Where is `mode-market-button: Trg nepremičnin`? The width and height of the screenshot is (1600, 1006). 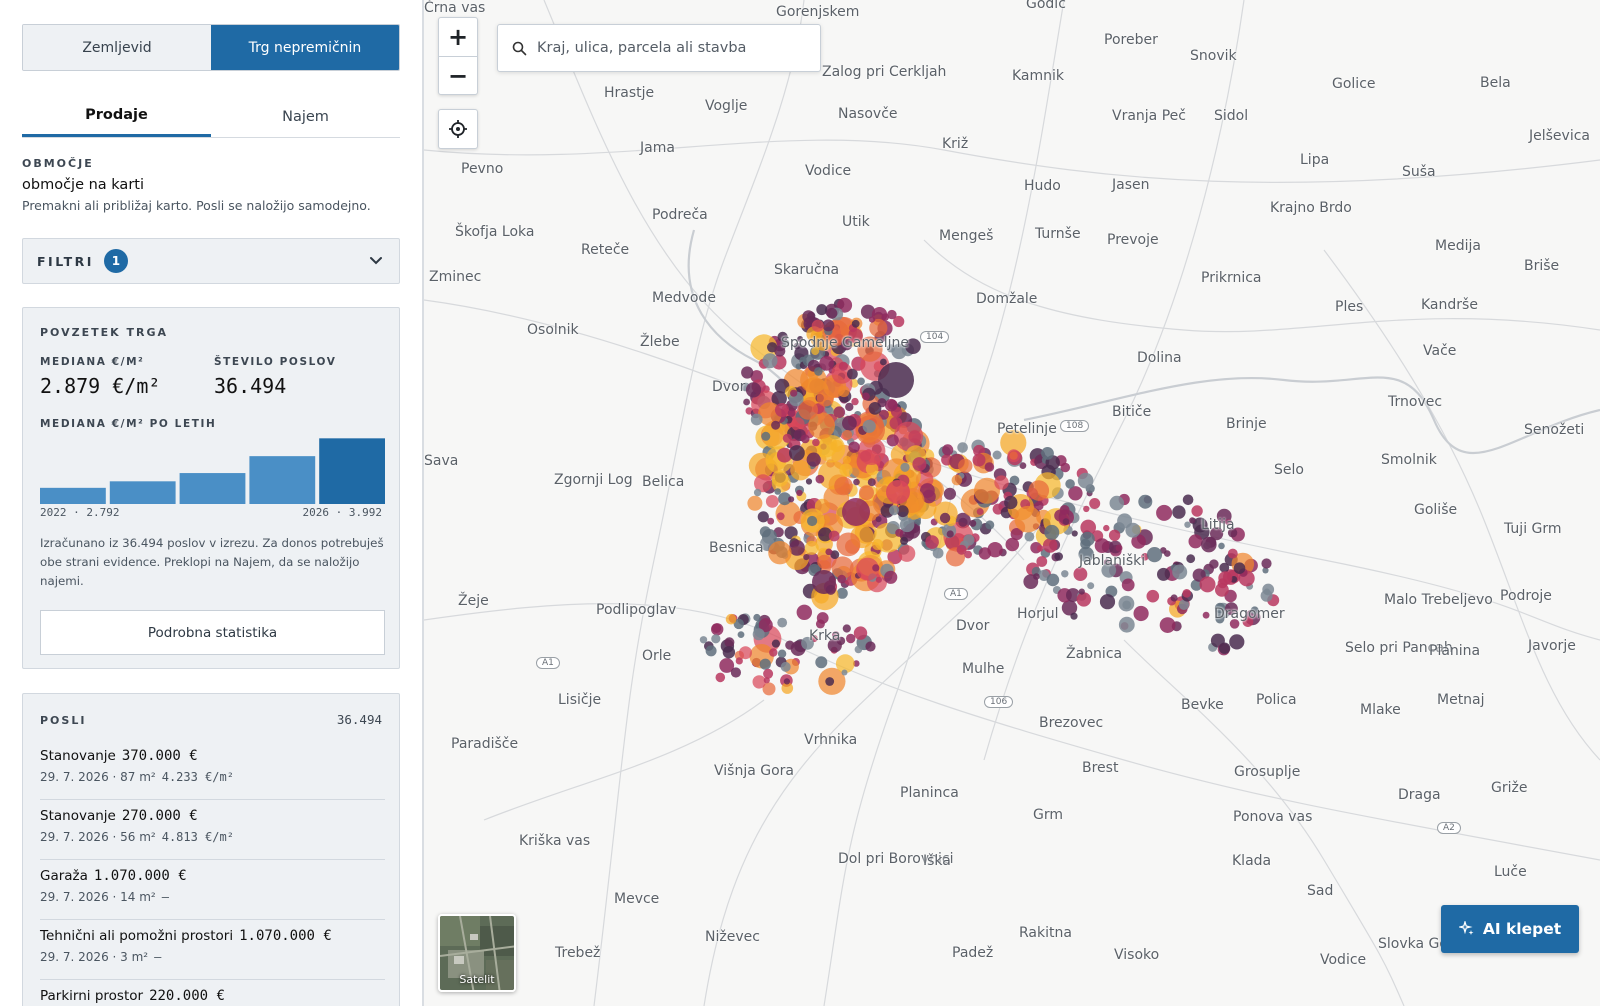 mode-market-button: Trg nepremičnin is located at coordinates (305, 47).